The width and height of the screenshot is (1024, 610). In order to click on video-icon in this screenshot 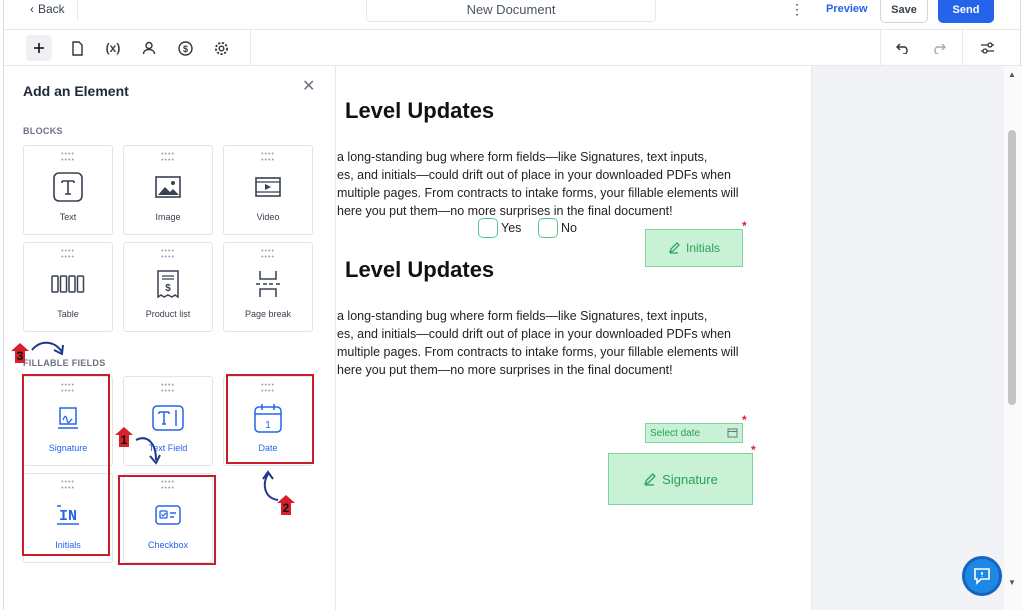, I will do `click(268, 187)`.